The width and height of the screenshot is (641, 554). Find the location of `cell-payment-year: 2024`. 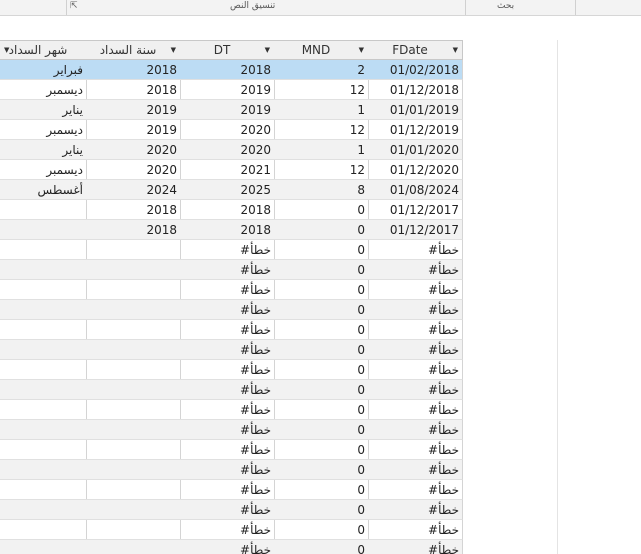

cell-payment-year: 2024 is located at coordinates (133, 190).